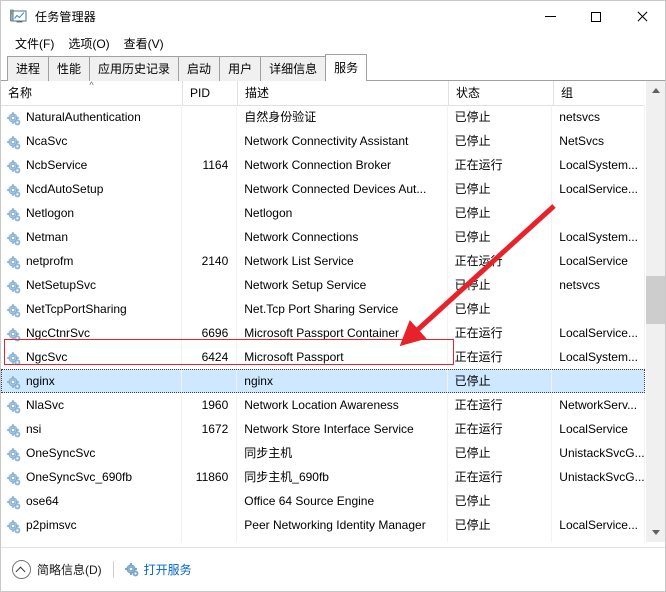 The width and height of the screenshot is (666, 592). I want to click on column-header-status: 状态, so click(501, 93).